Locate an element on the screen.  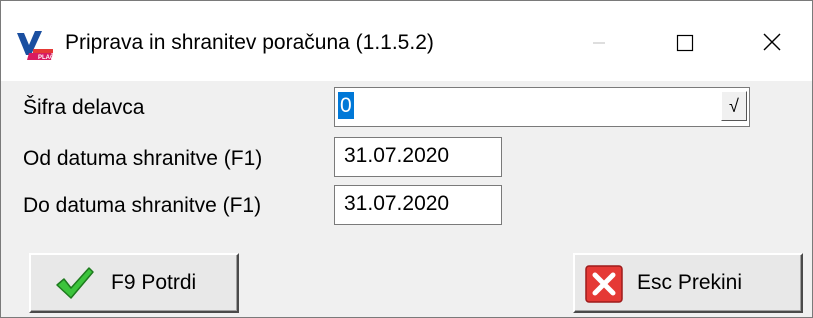
maximize-button is located at coordinates (684, 42).